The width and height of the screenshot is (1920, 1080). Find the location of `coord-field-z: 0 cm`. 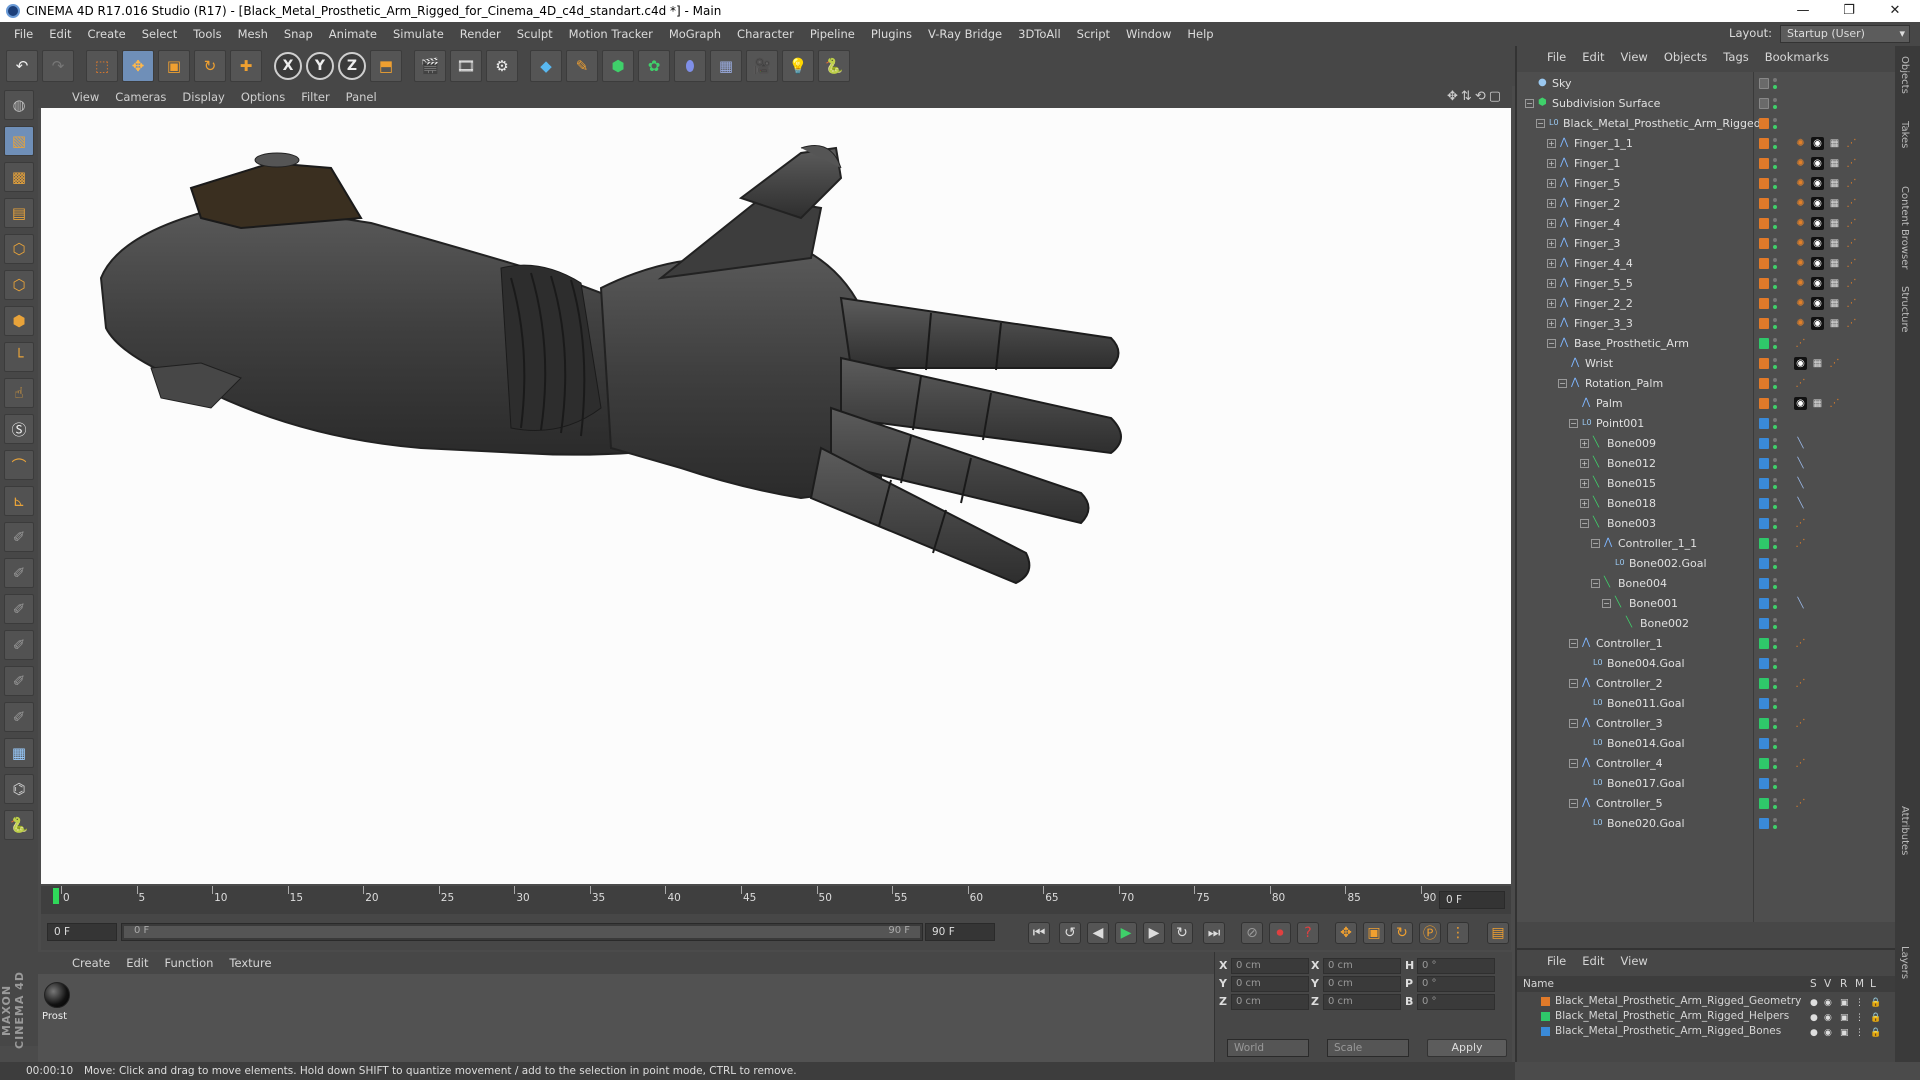

coord-field-z: 0 cm is located at coordinates (1270, 1002).